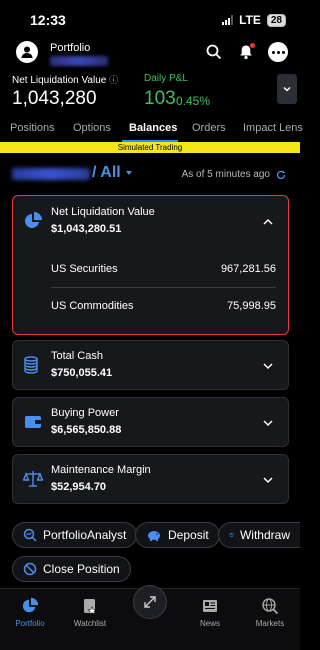 This screenshot has width=320, height=650. I want to click on search-icon, so click(214, 52).